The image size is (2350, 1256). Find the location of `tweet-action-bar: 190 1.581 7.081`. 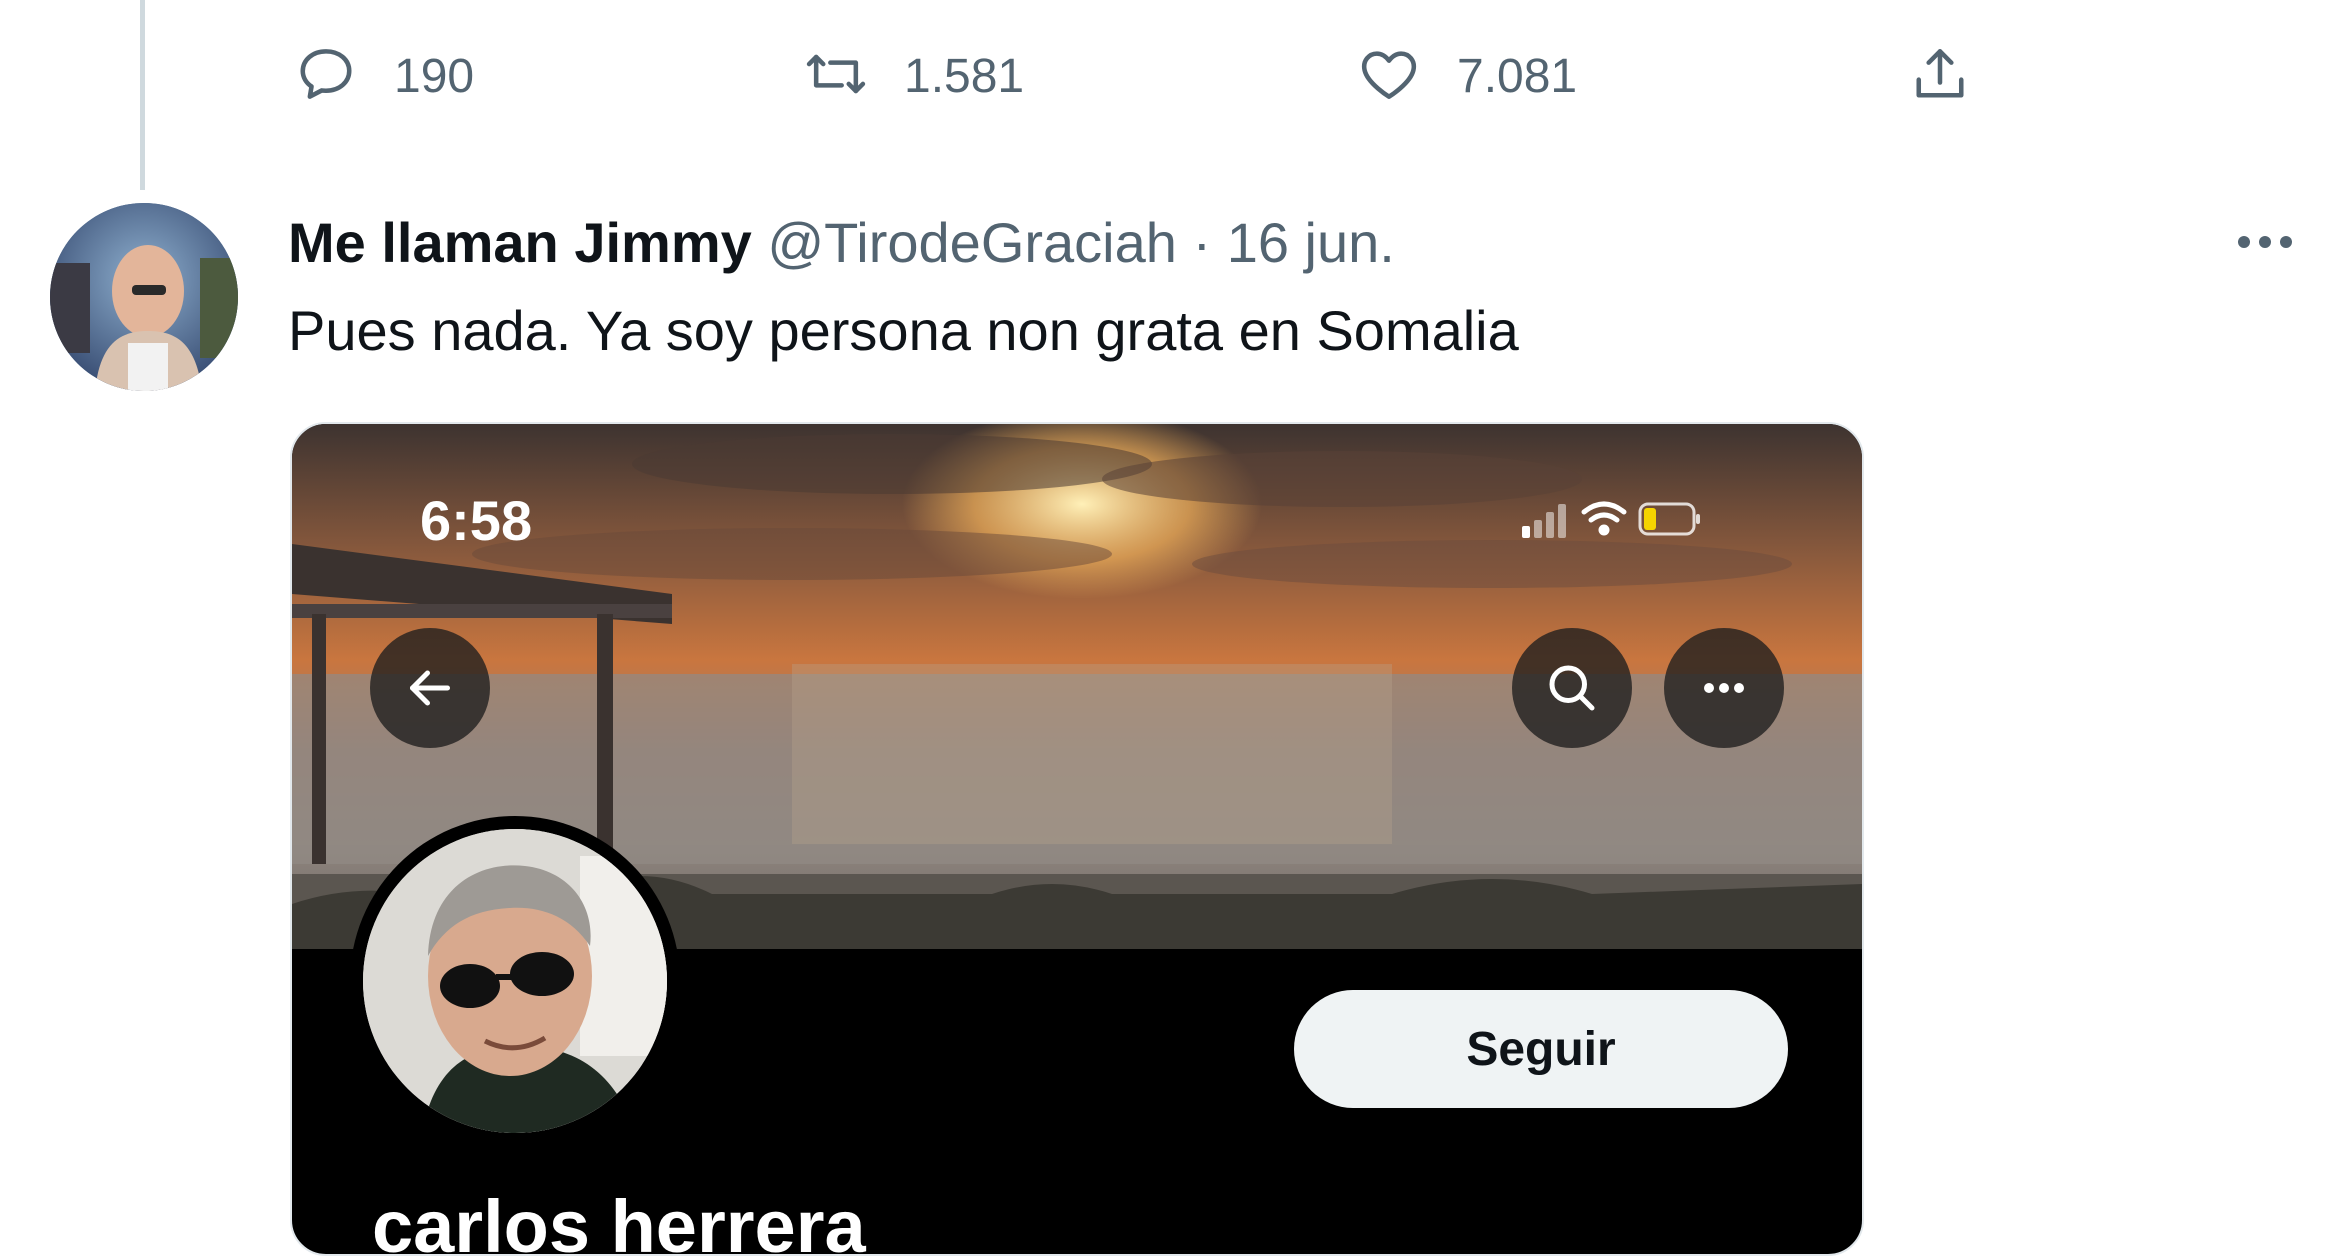

tweet-action-bar: 190 1.581 7.081 is located at coordinates (1175, 80).